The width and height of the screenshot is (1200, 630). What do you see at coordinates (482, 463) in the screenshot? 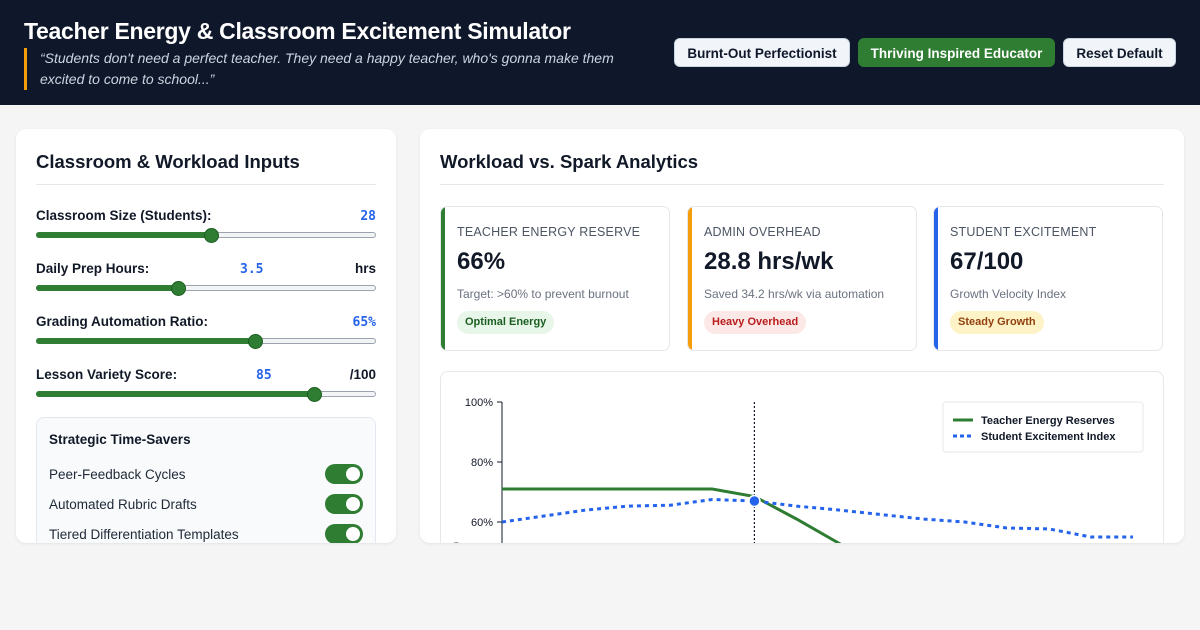
I see `y-tick-label: 80%` at bounding box center [482, 463].